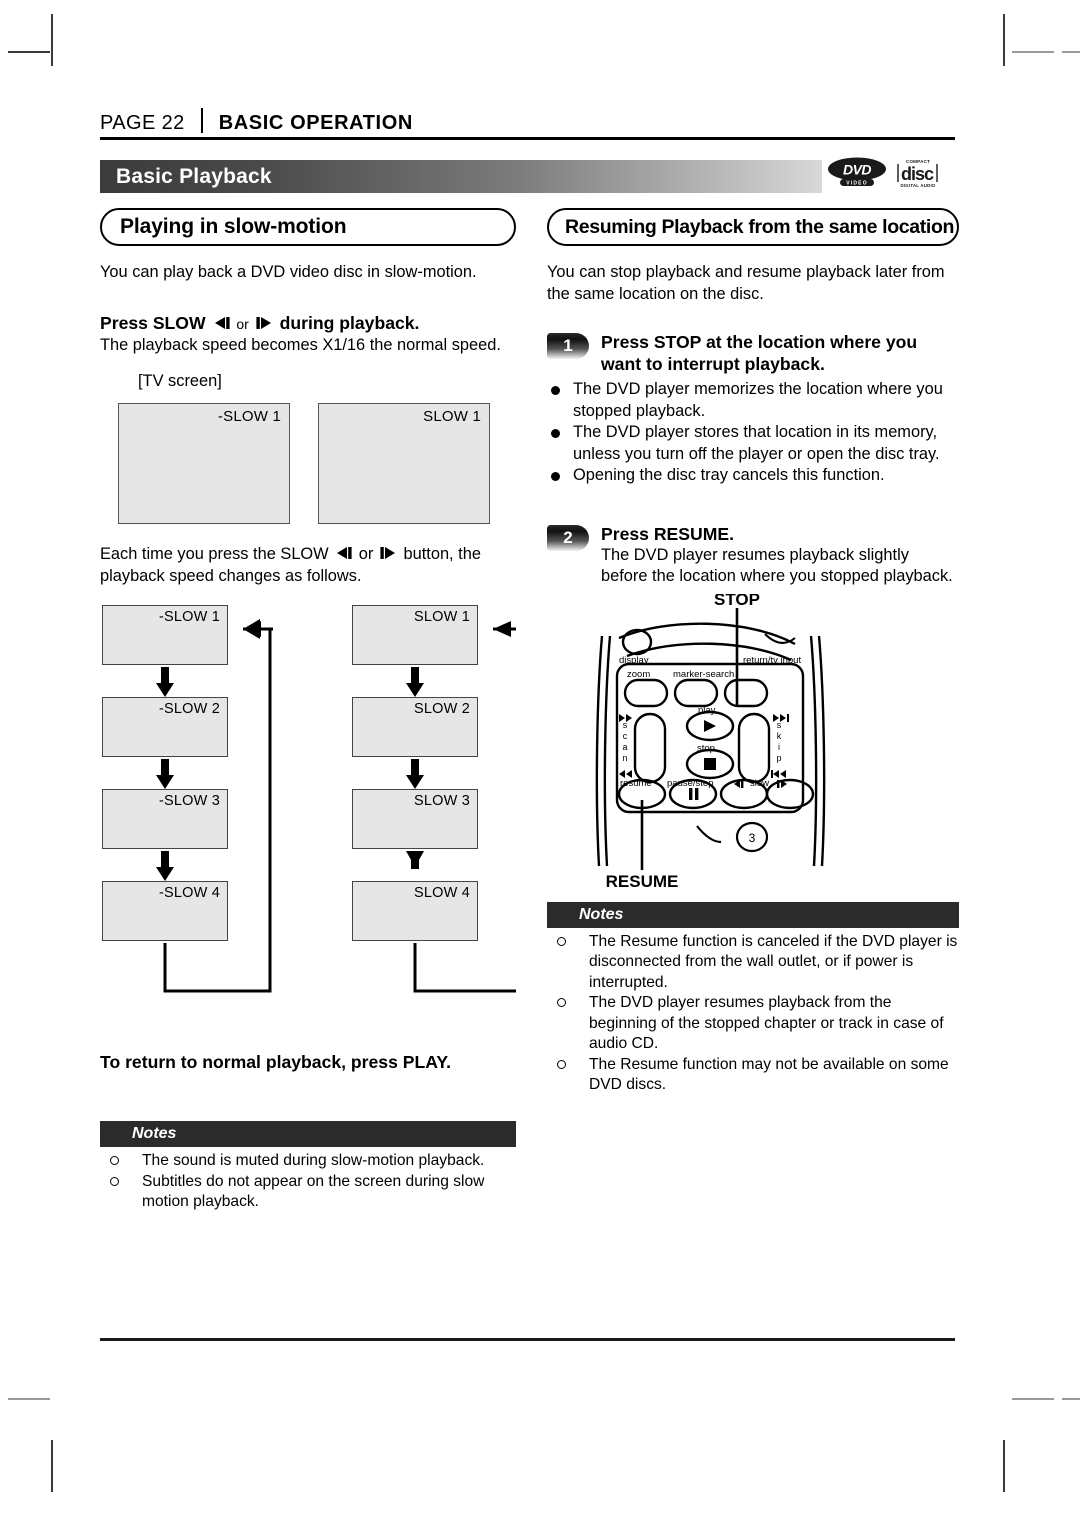 Image resolution: width=1080 pixels, height=1528 pixels. What do you see at coordinates (737, 601) in the screenshot?
I see `stop-callout-label: STOP` at bounding box center [737, 601].